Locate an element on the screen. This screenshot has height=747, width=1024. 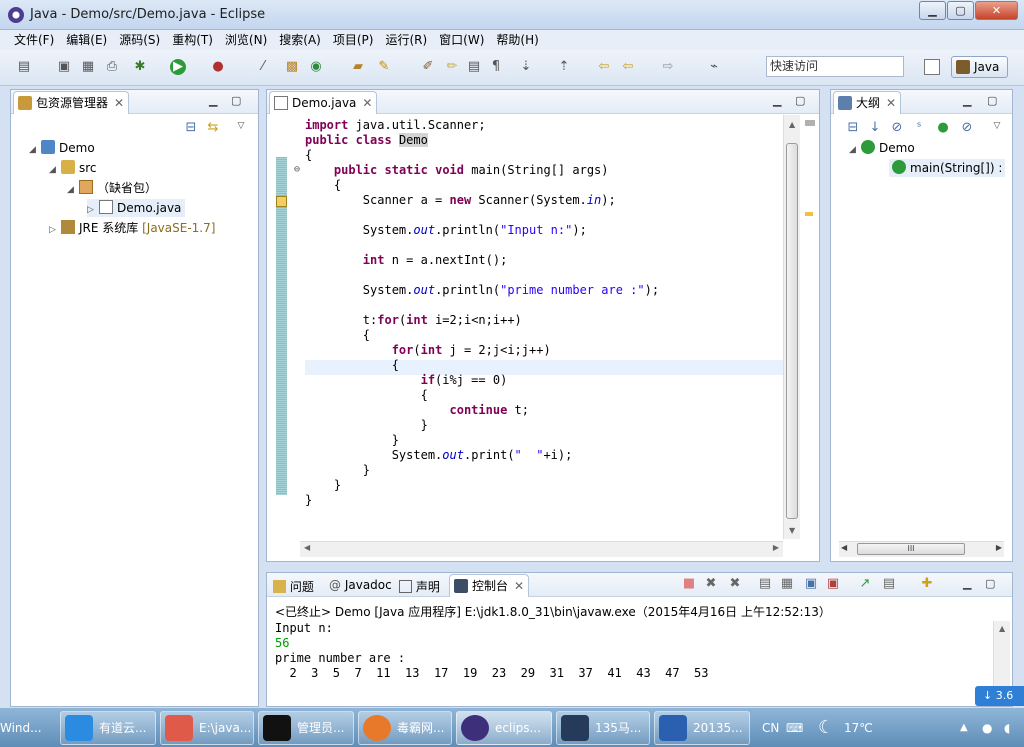
back-icon: ⇦ is located at coordinates (628, 67).